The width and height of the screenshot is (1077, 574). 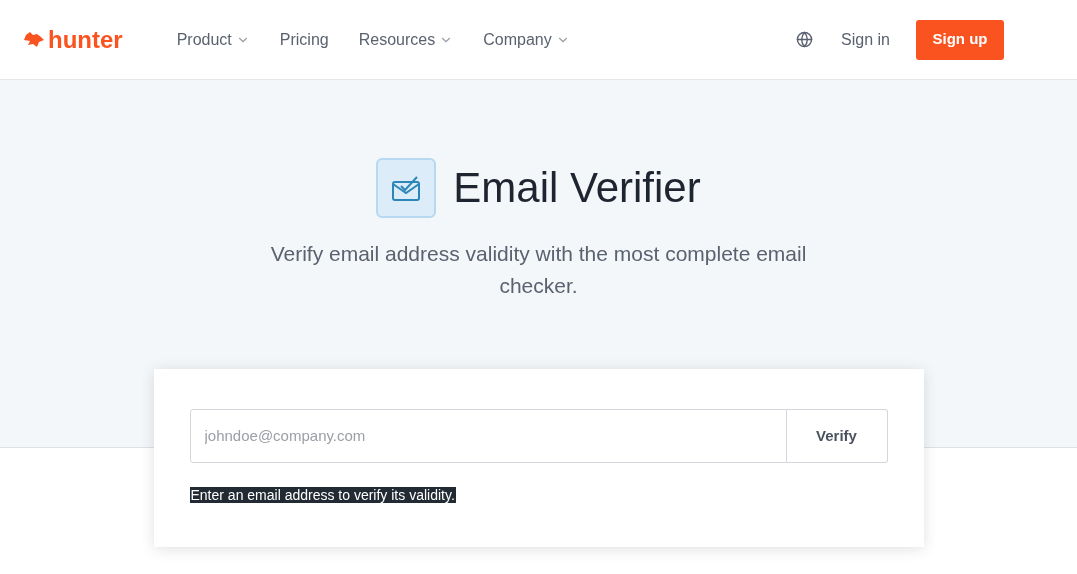 What do you see at coordinates (577, 188) in the screenshot?
I see `page-title: Email Verifier` at bounding box center [577, 188].